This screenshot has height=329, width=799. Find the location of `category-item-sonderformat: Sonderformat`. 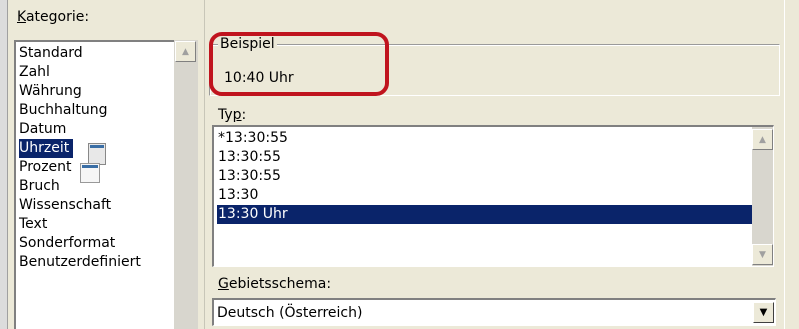

category-item-sonderformat: Sonderformat is located at coordinates (67, 243).